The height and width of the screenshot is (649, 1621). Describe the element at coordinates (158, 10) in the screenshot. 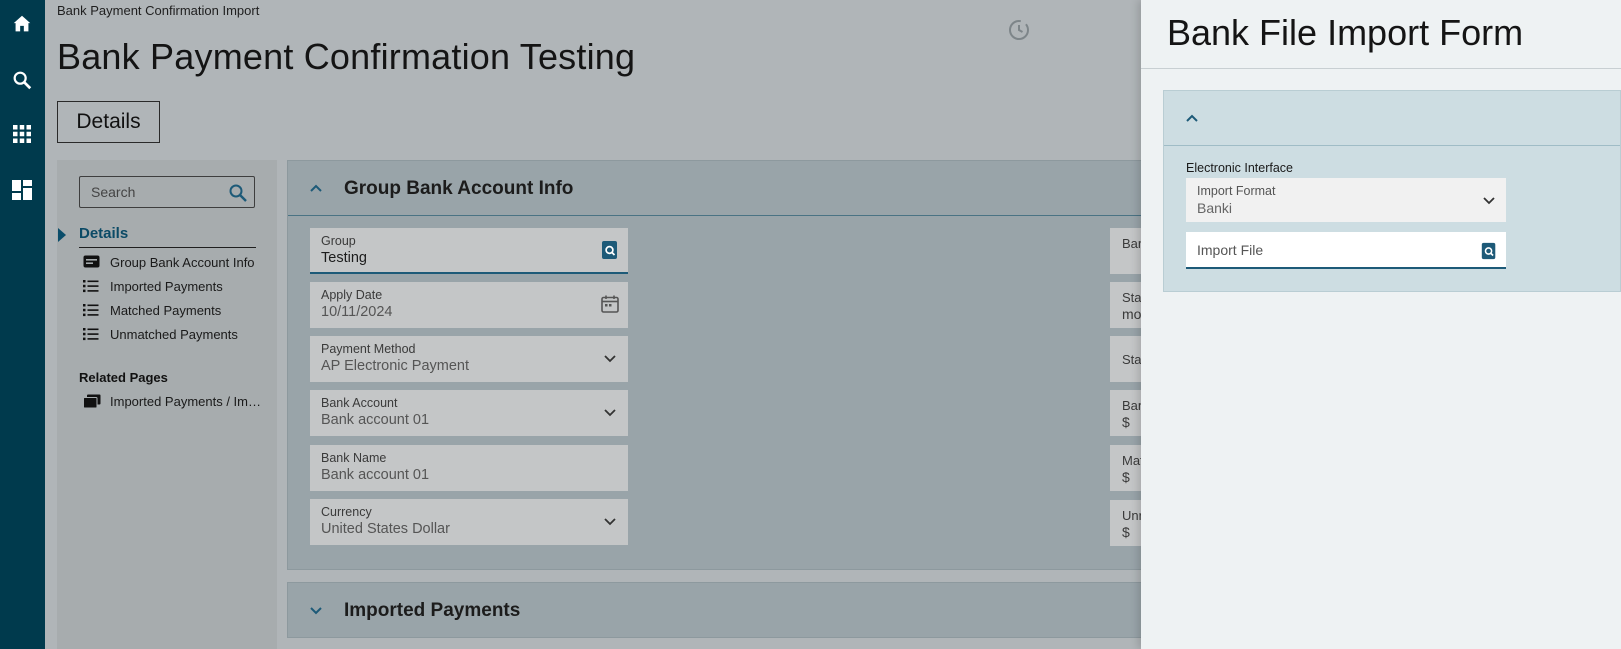

I see `breadcrumb: Bank Payment Confirmation Import` at that location.